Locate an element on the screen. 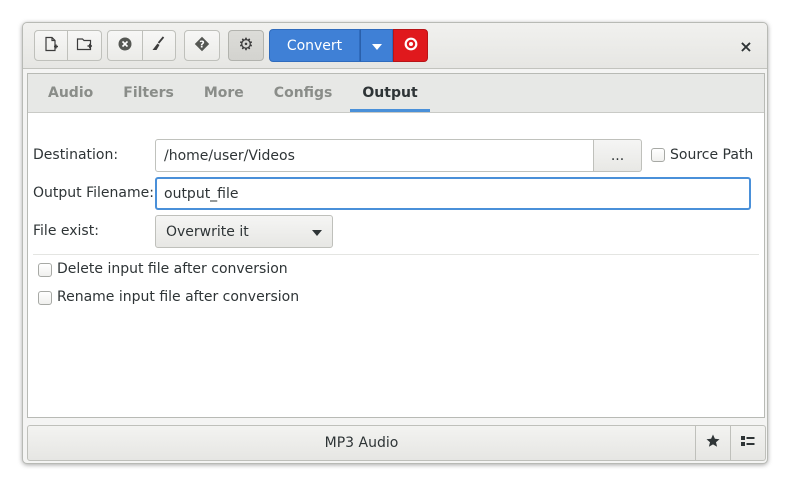 The image size is (788, 489). settings-button-group: ⚙ is located at coordinates (246, 45).